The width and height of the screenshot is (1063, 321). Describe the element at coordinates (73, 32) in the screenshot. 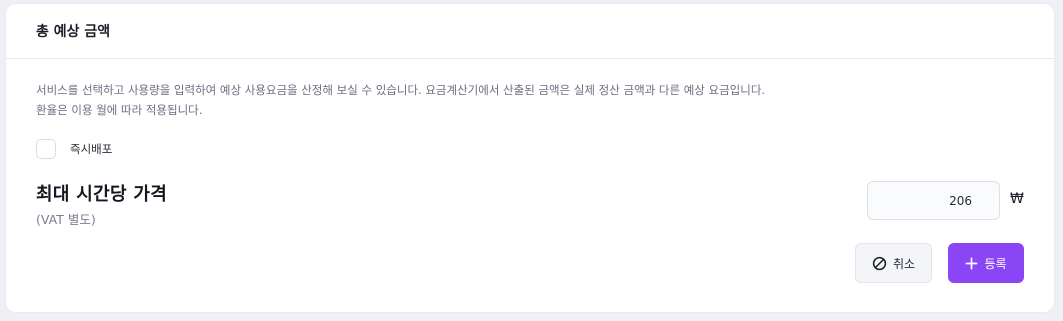

I see `card-title: 총 예상 금액` at that location.